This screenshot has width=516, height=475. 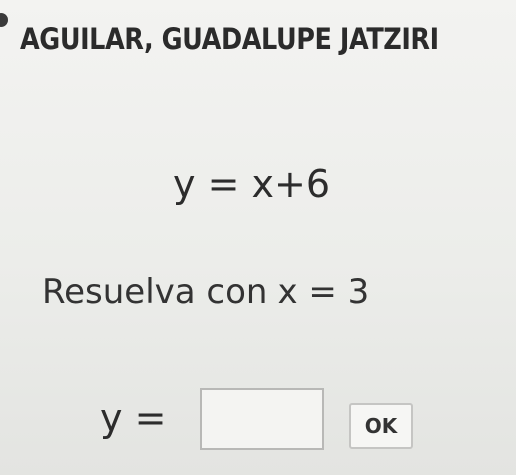 What do you see at coordinates (229, 39) in the screenshot?
I see `student-name: AGUILAR, GUADALUPE JATZIRI` at bounding box center [229, 39].